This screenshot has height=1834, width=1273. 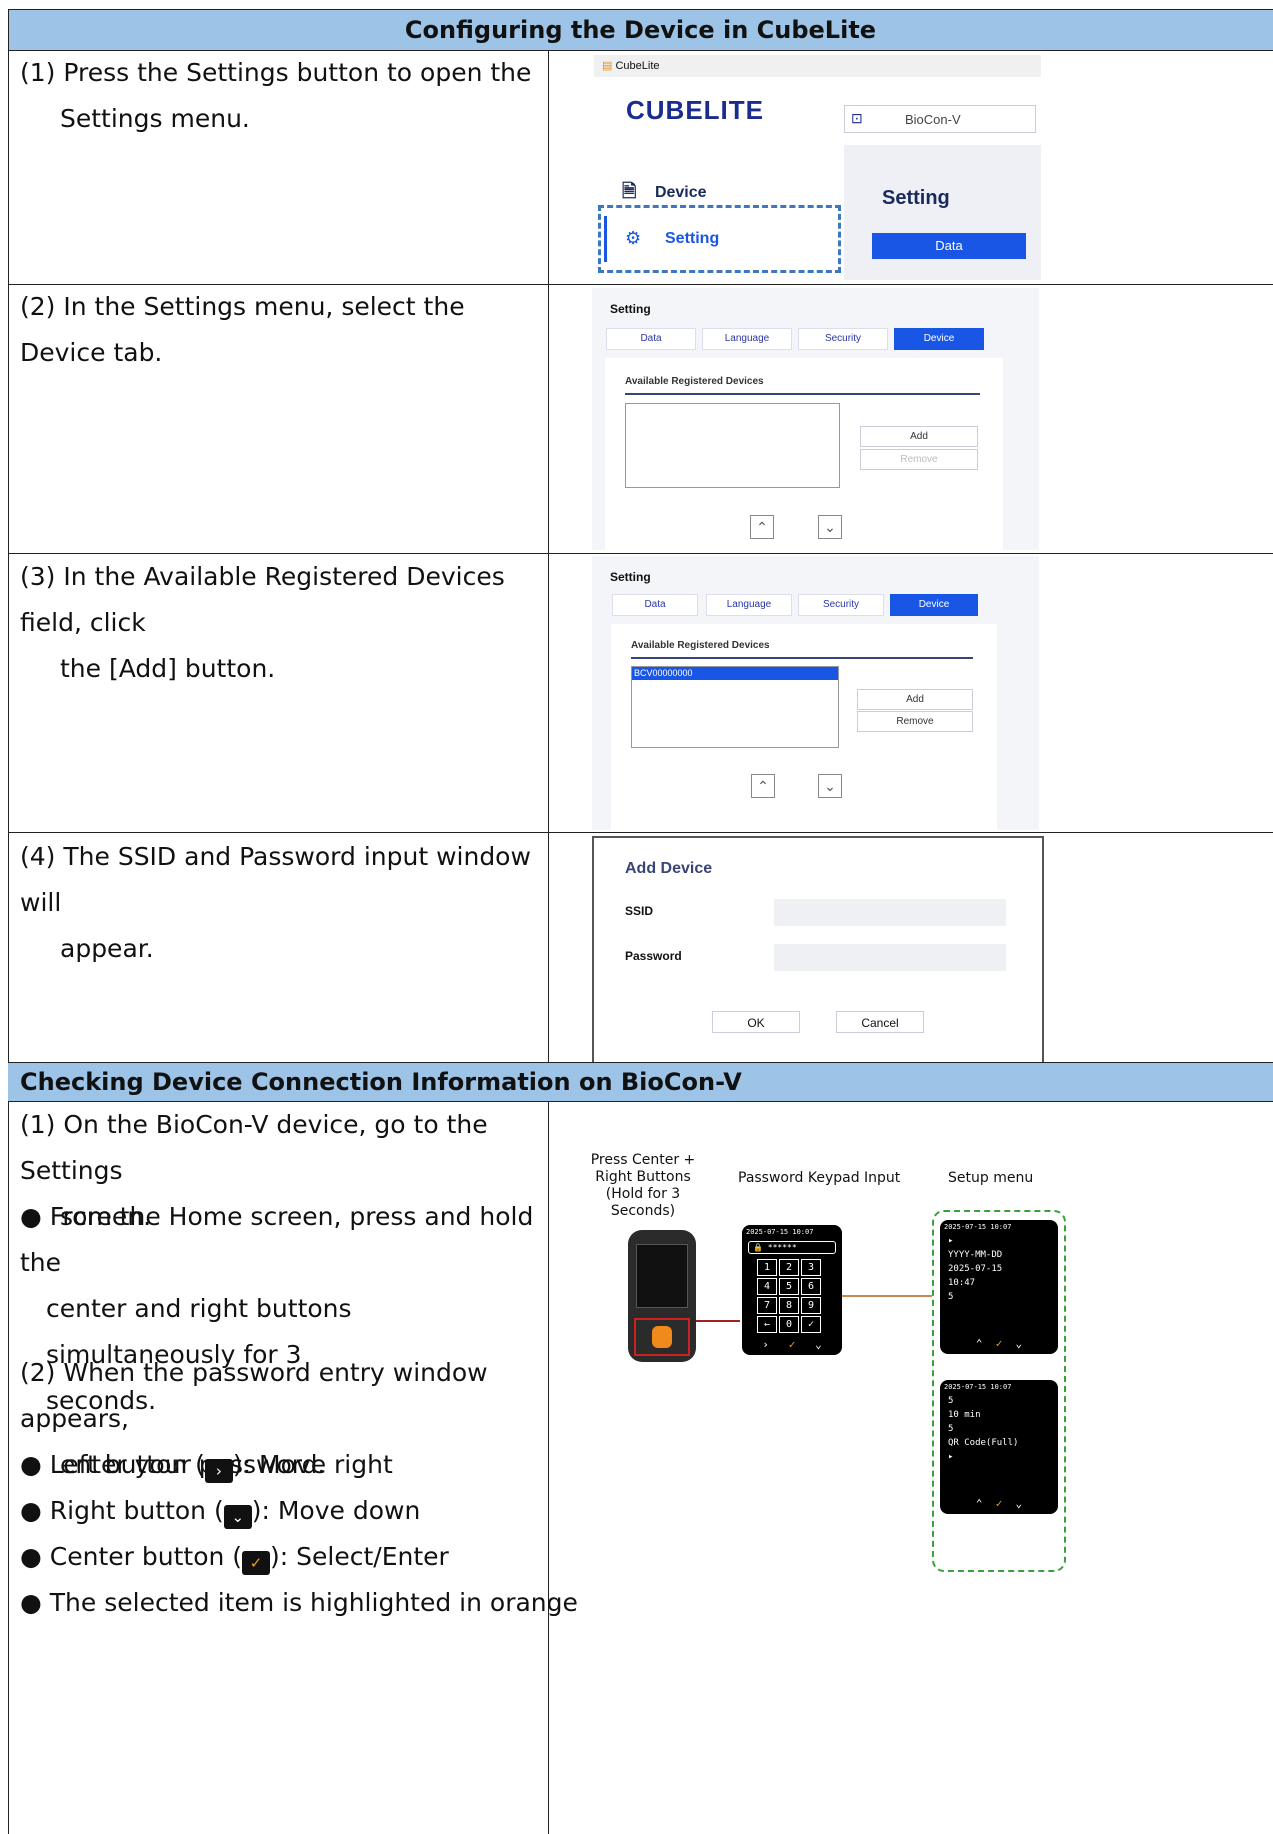 What do you see at coordinates (949, 246) in the screenshot?
I see `data-button: Data` at bounding box center [949, 246].